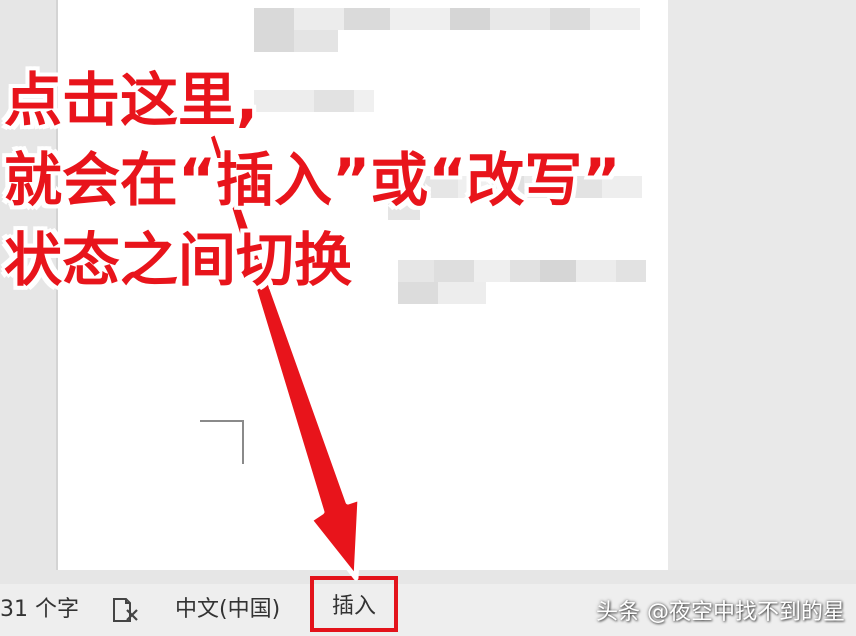 The image size is (856, 636). What do you see at coordinates (178, 260) in the screenshot?
I see `annotation-line: 状态之间切换` at bounding box center [178, 260].